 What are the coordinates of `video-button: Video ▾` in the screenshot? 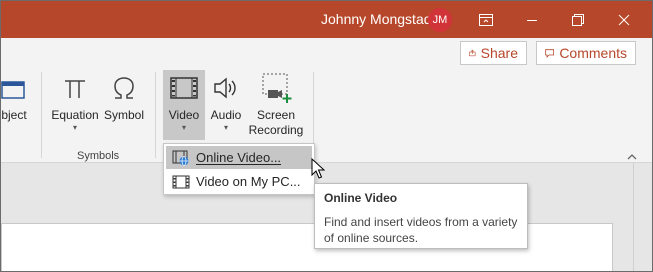 It's located at (184, 100).